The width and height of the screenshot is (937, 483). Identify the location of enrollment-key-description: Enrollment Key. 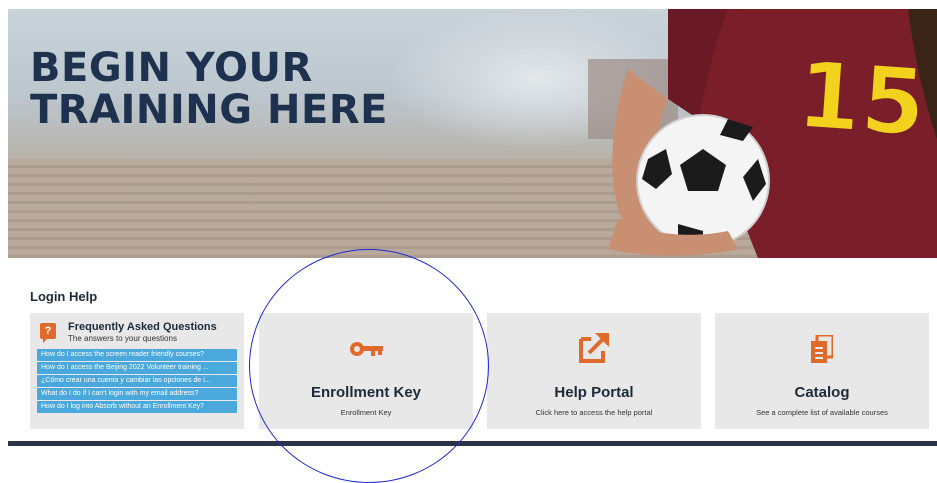
(366, 412).